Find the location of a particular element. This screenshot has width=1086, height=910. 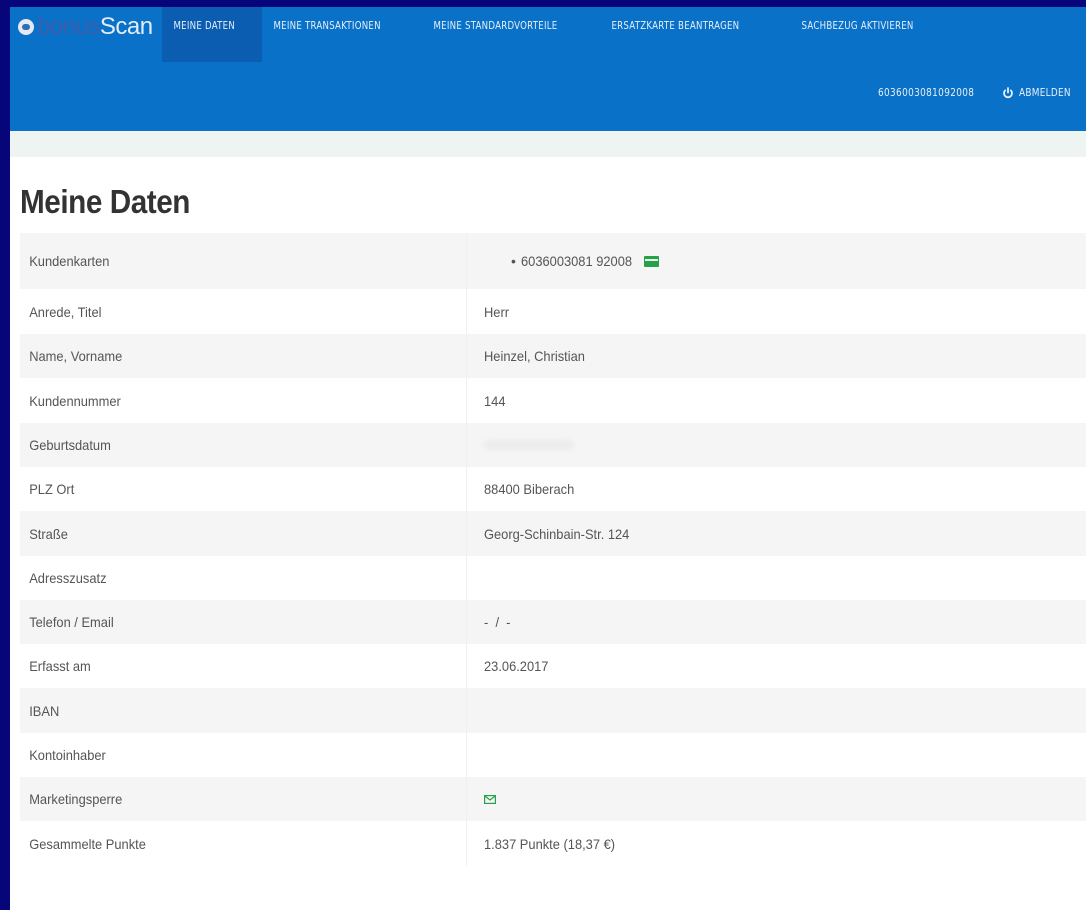

table-row-kontoinhaber: Kontoinhaber is located at coordinates (553, 755).